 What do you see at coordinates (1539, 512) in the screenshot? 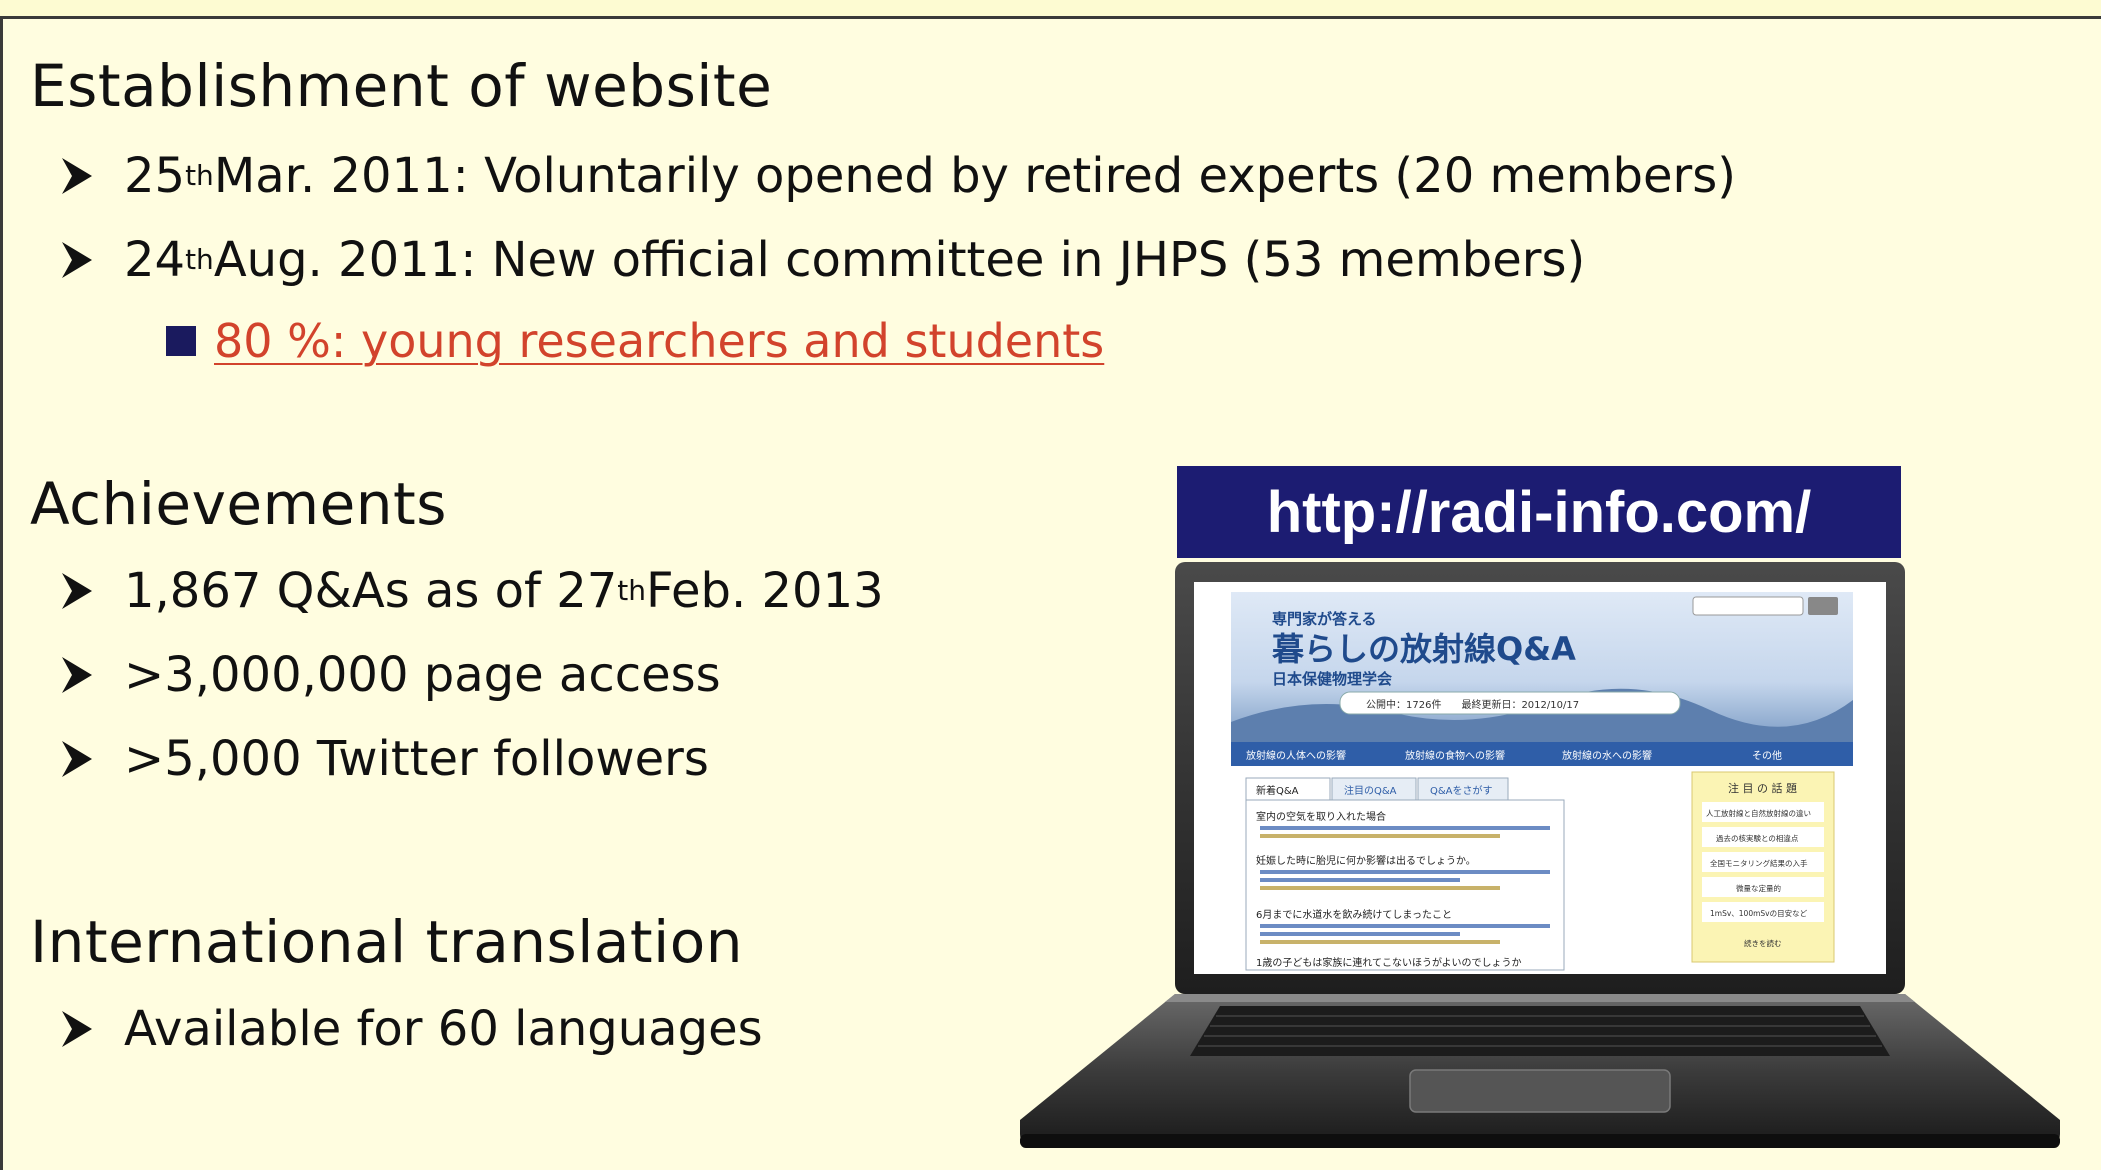
I see `url-banner: http://radi-info.com/` at bounding box center [1539, 512].